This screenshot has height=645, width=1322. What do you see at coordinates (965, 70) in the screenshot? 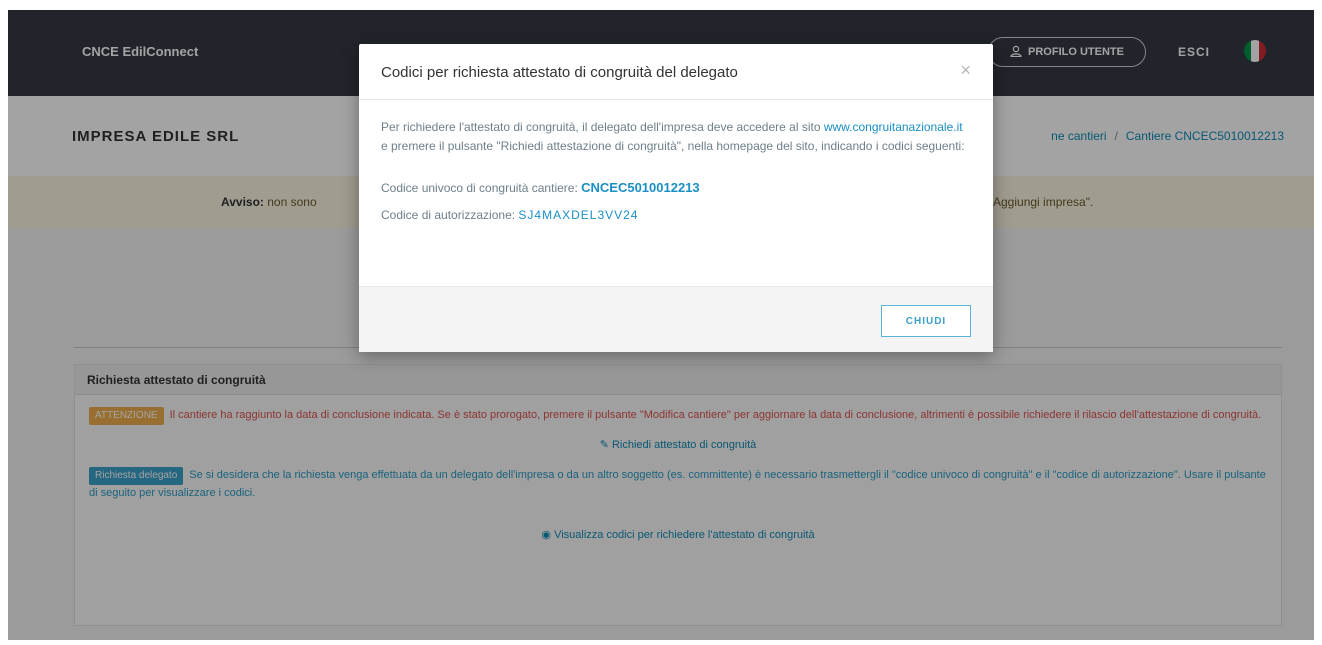
I see `close-icon: ×` at bounding box center [965, 70].